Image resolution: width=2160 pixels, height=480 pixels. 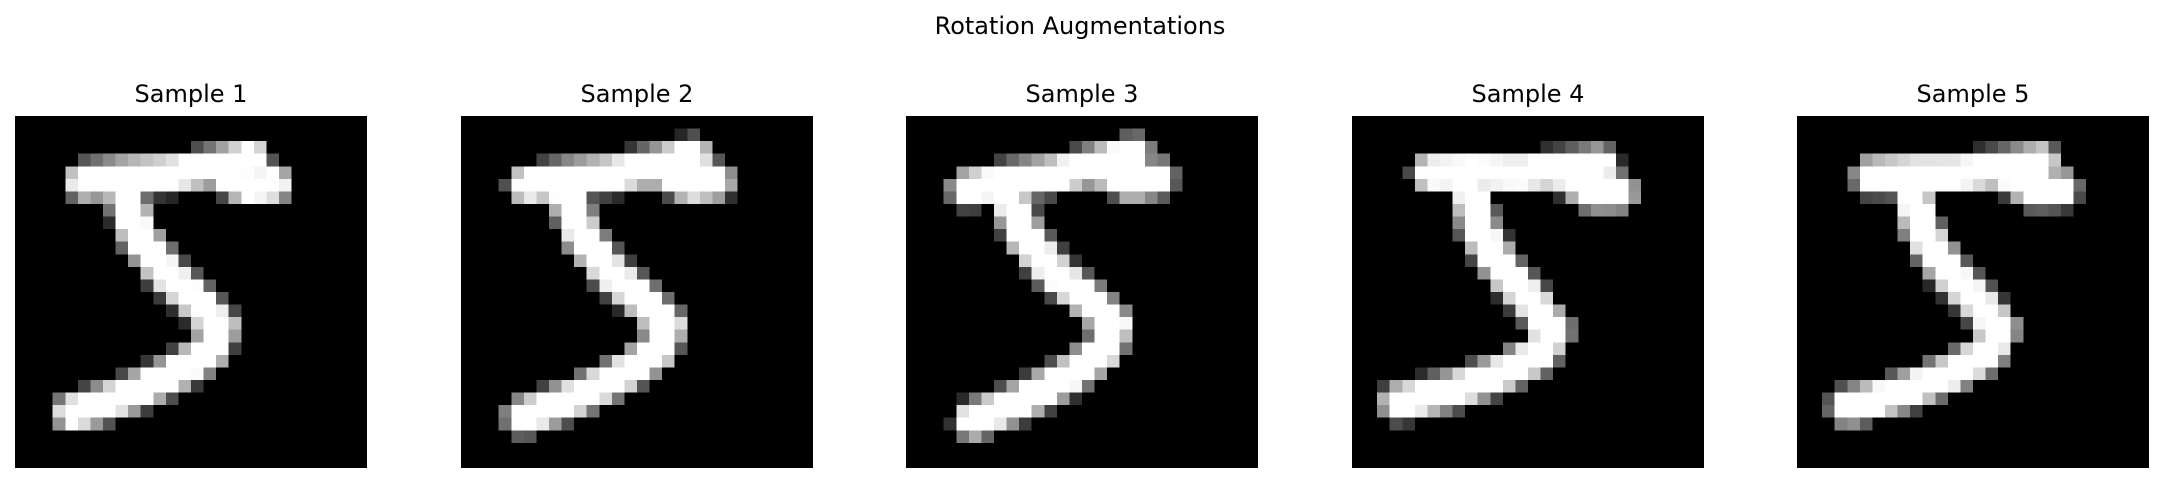 I want to click on sample-title-2: Sample 2, so click(x=637, y=94).